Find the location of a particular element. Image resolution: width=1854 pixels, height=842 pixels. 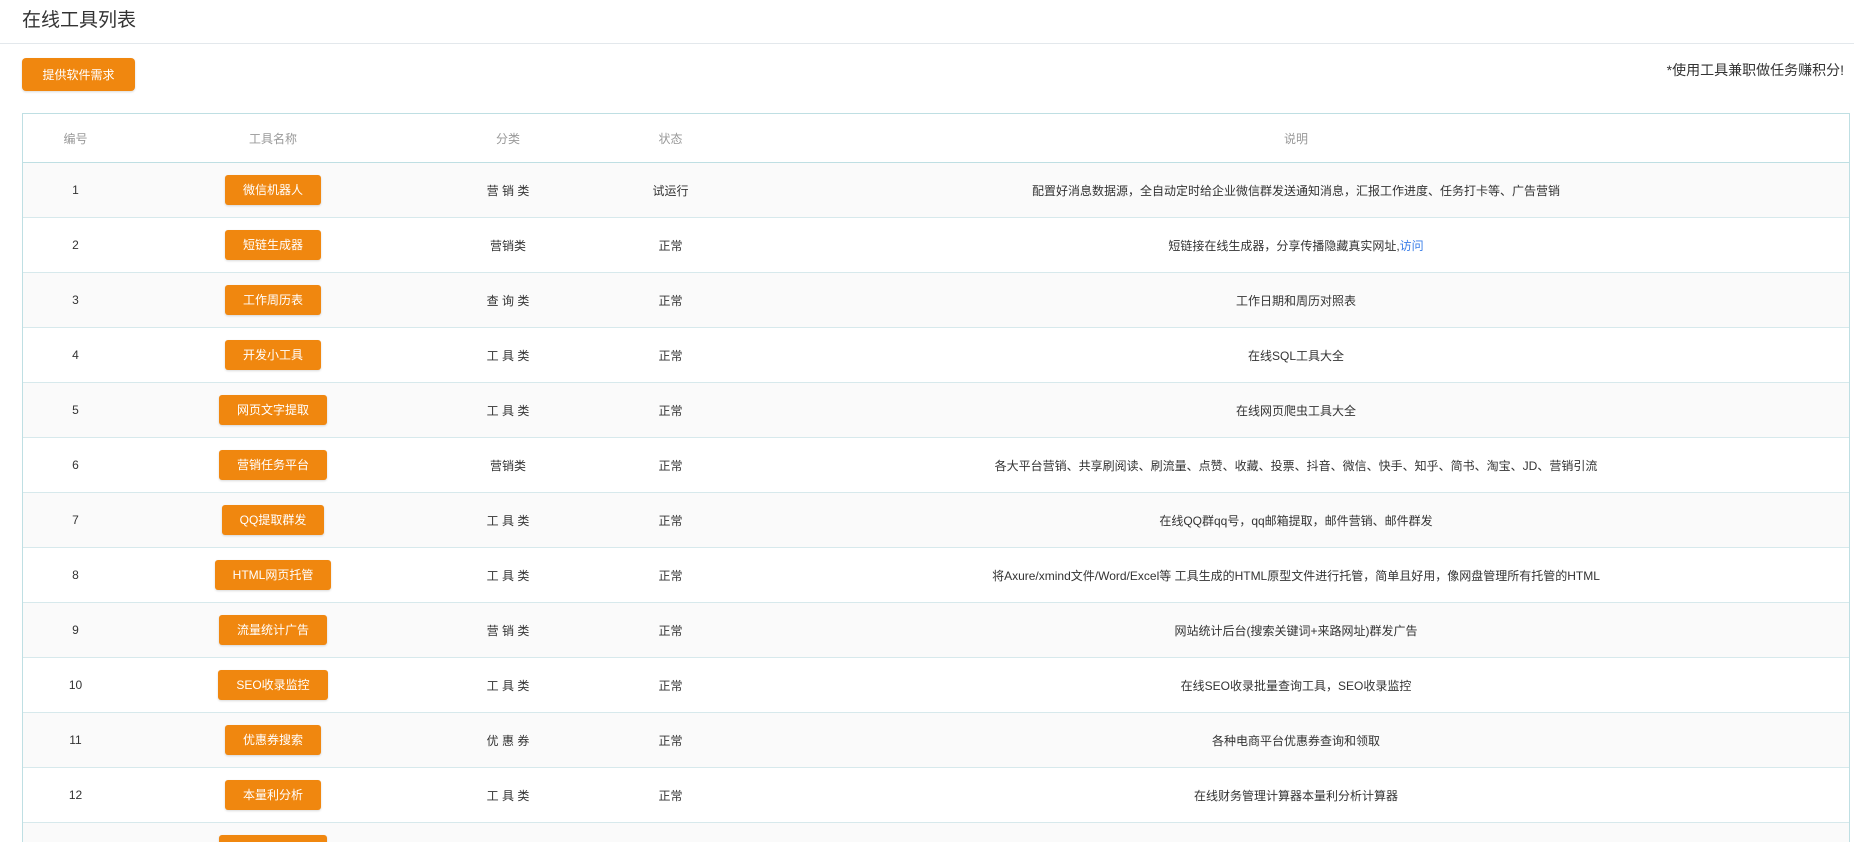

row-name-cell: QQ提取群发 is located at coordinates (273, 520).